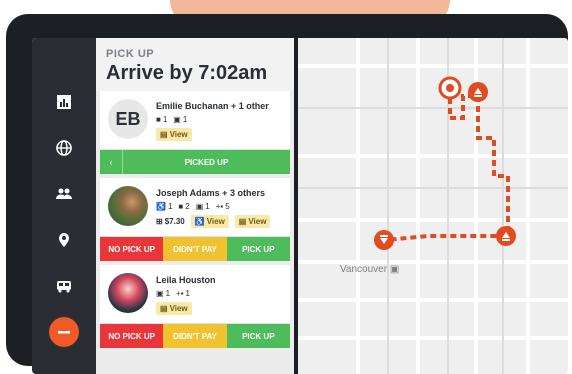 The image size is (572, 374). I want to click on nav-people, so click(64, 194).